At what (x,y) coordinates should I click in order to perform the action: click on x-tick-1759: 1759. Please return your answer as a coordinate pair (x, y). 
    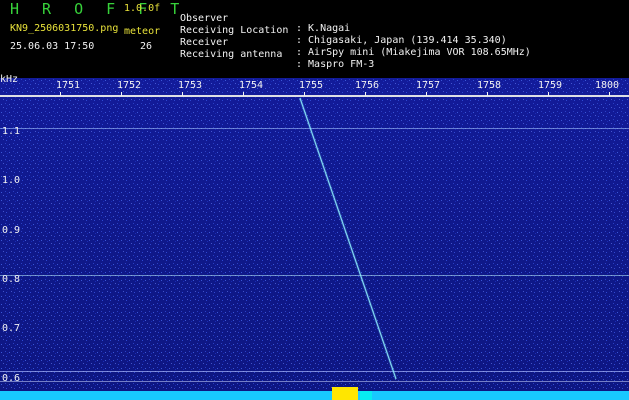
    Looking at the image, I should click on (550, 85).